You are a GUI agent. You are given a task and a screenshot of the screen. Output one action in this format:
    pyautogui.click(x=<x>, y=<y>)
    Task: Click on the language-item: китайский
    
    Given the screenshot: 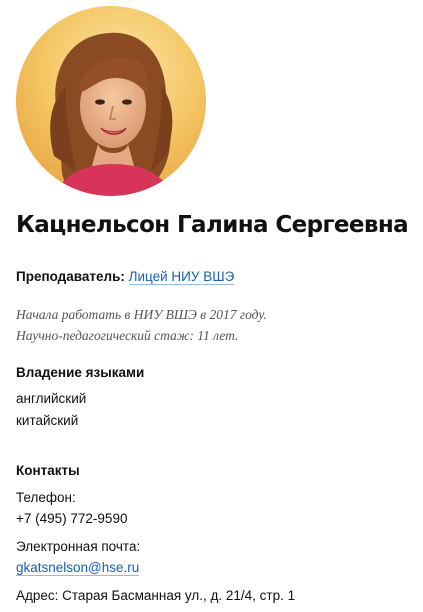 What is the action you would take?
    pyautogui.click(x=47, y=420)
    